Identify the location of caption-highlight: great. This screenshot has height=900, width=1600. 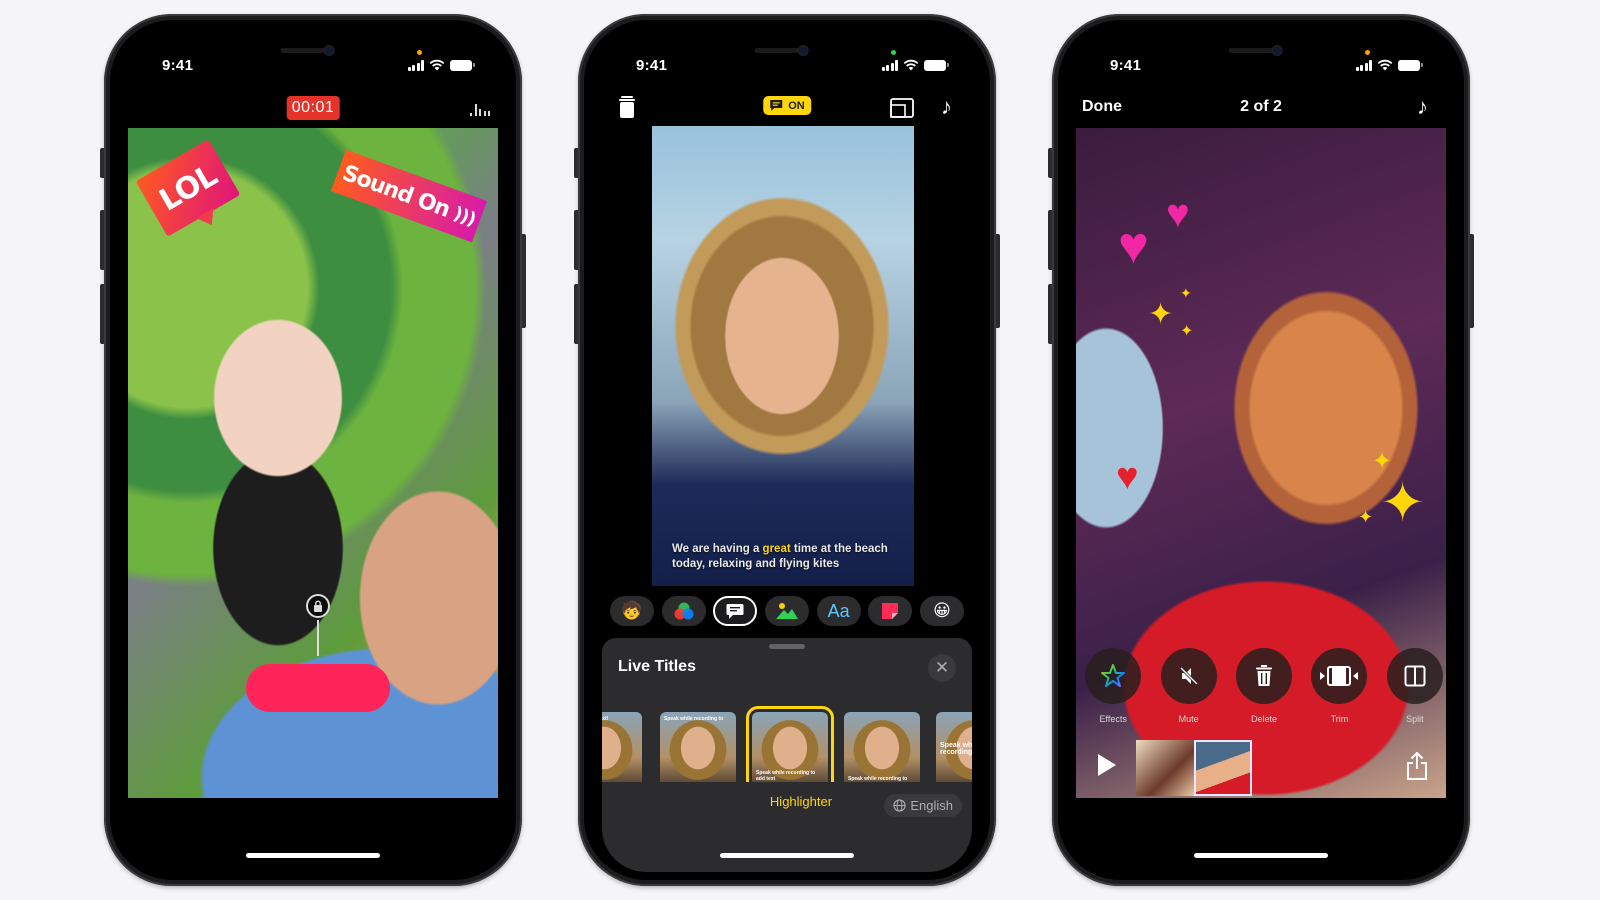
(776, 549).